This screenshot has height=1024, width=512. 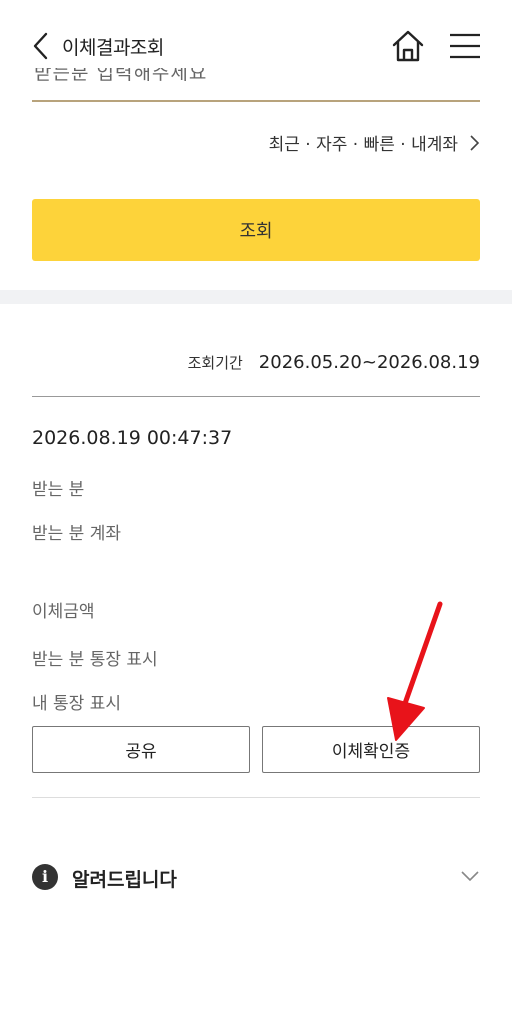 I want to click on notice-accordion: i 알려드립니다, so click(x=256, y=878).